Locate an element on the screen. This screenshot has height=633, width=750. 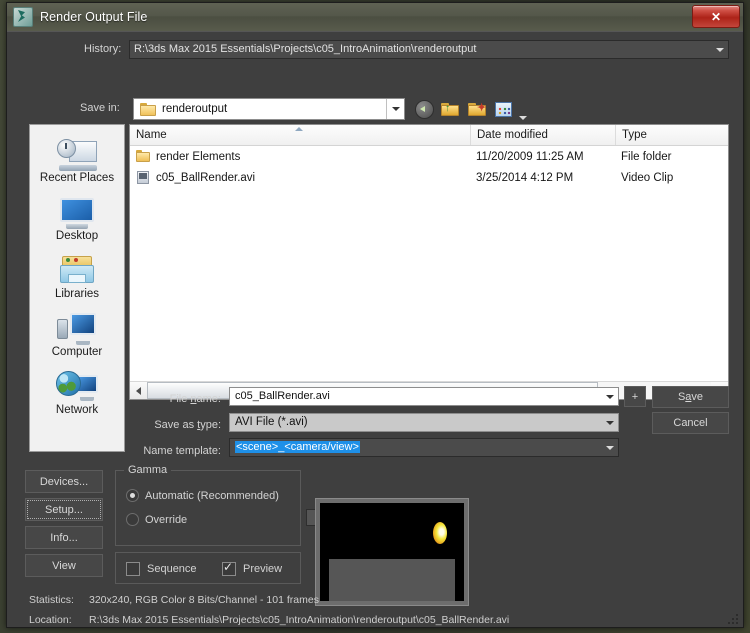
file-name: c05_BallRender.avi is located at coordinates (206, 177).